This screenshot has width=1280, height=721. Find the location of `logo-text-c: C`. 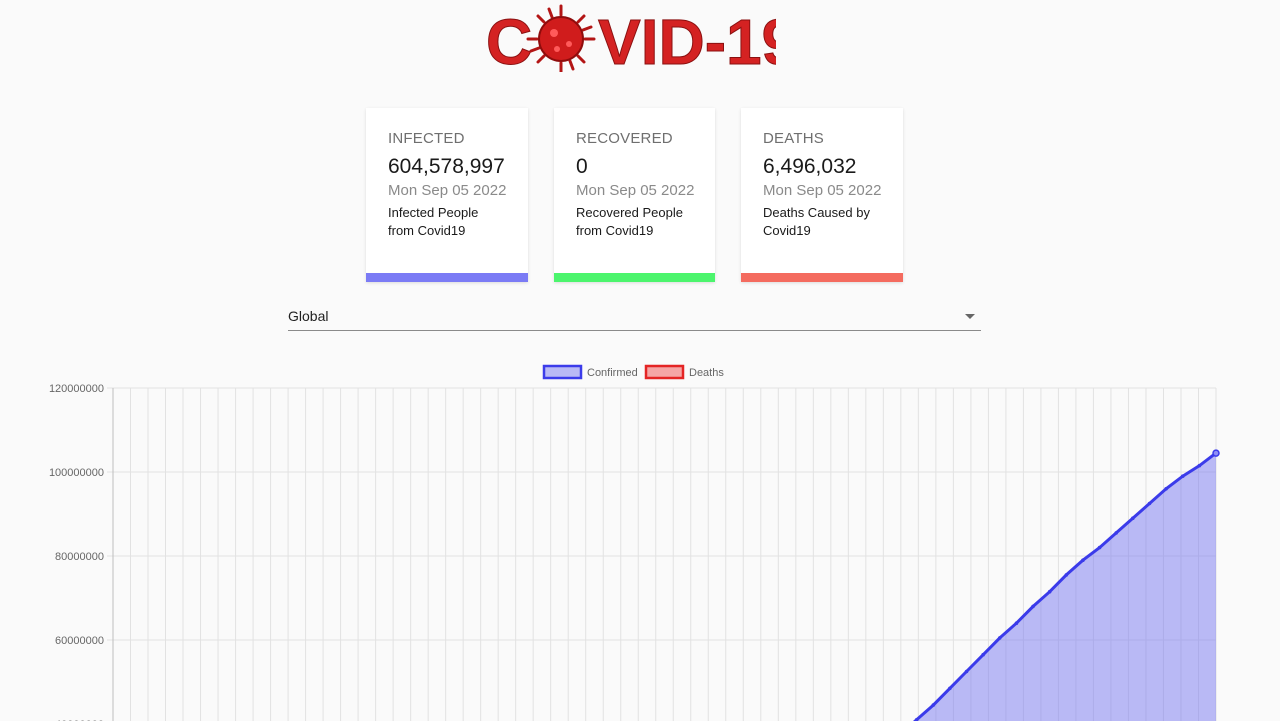

logo-text-c: C is located at coordinates (509, 39).